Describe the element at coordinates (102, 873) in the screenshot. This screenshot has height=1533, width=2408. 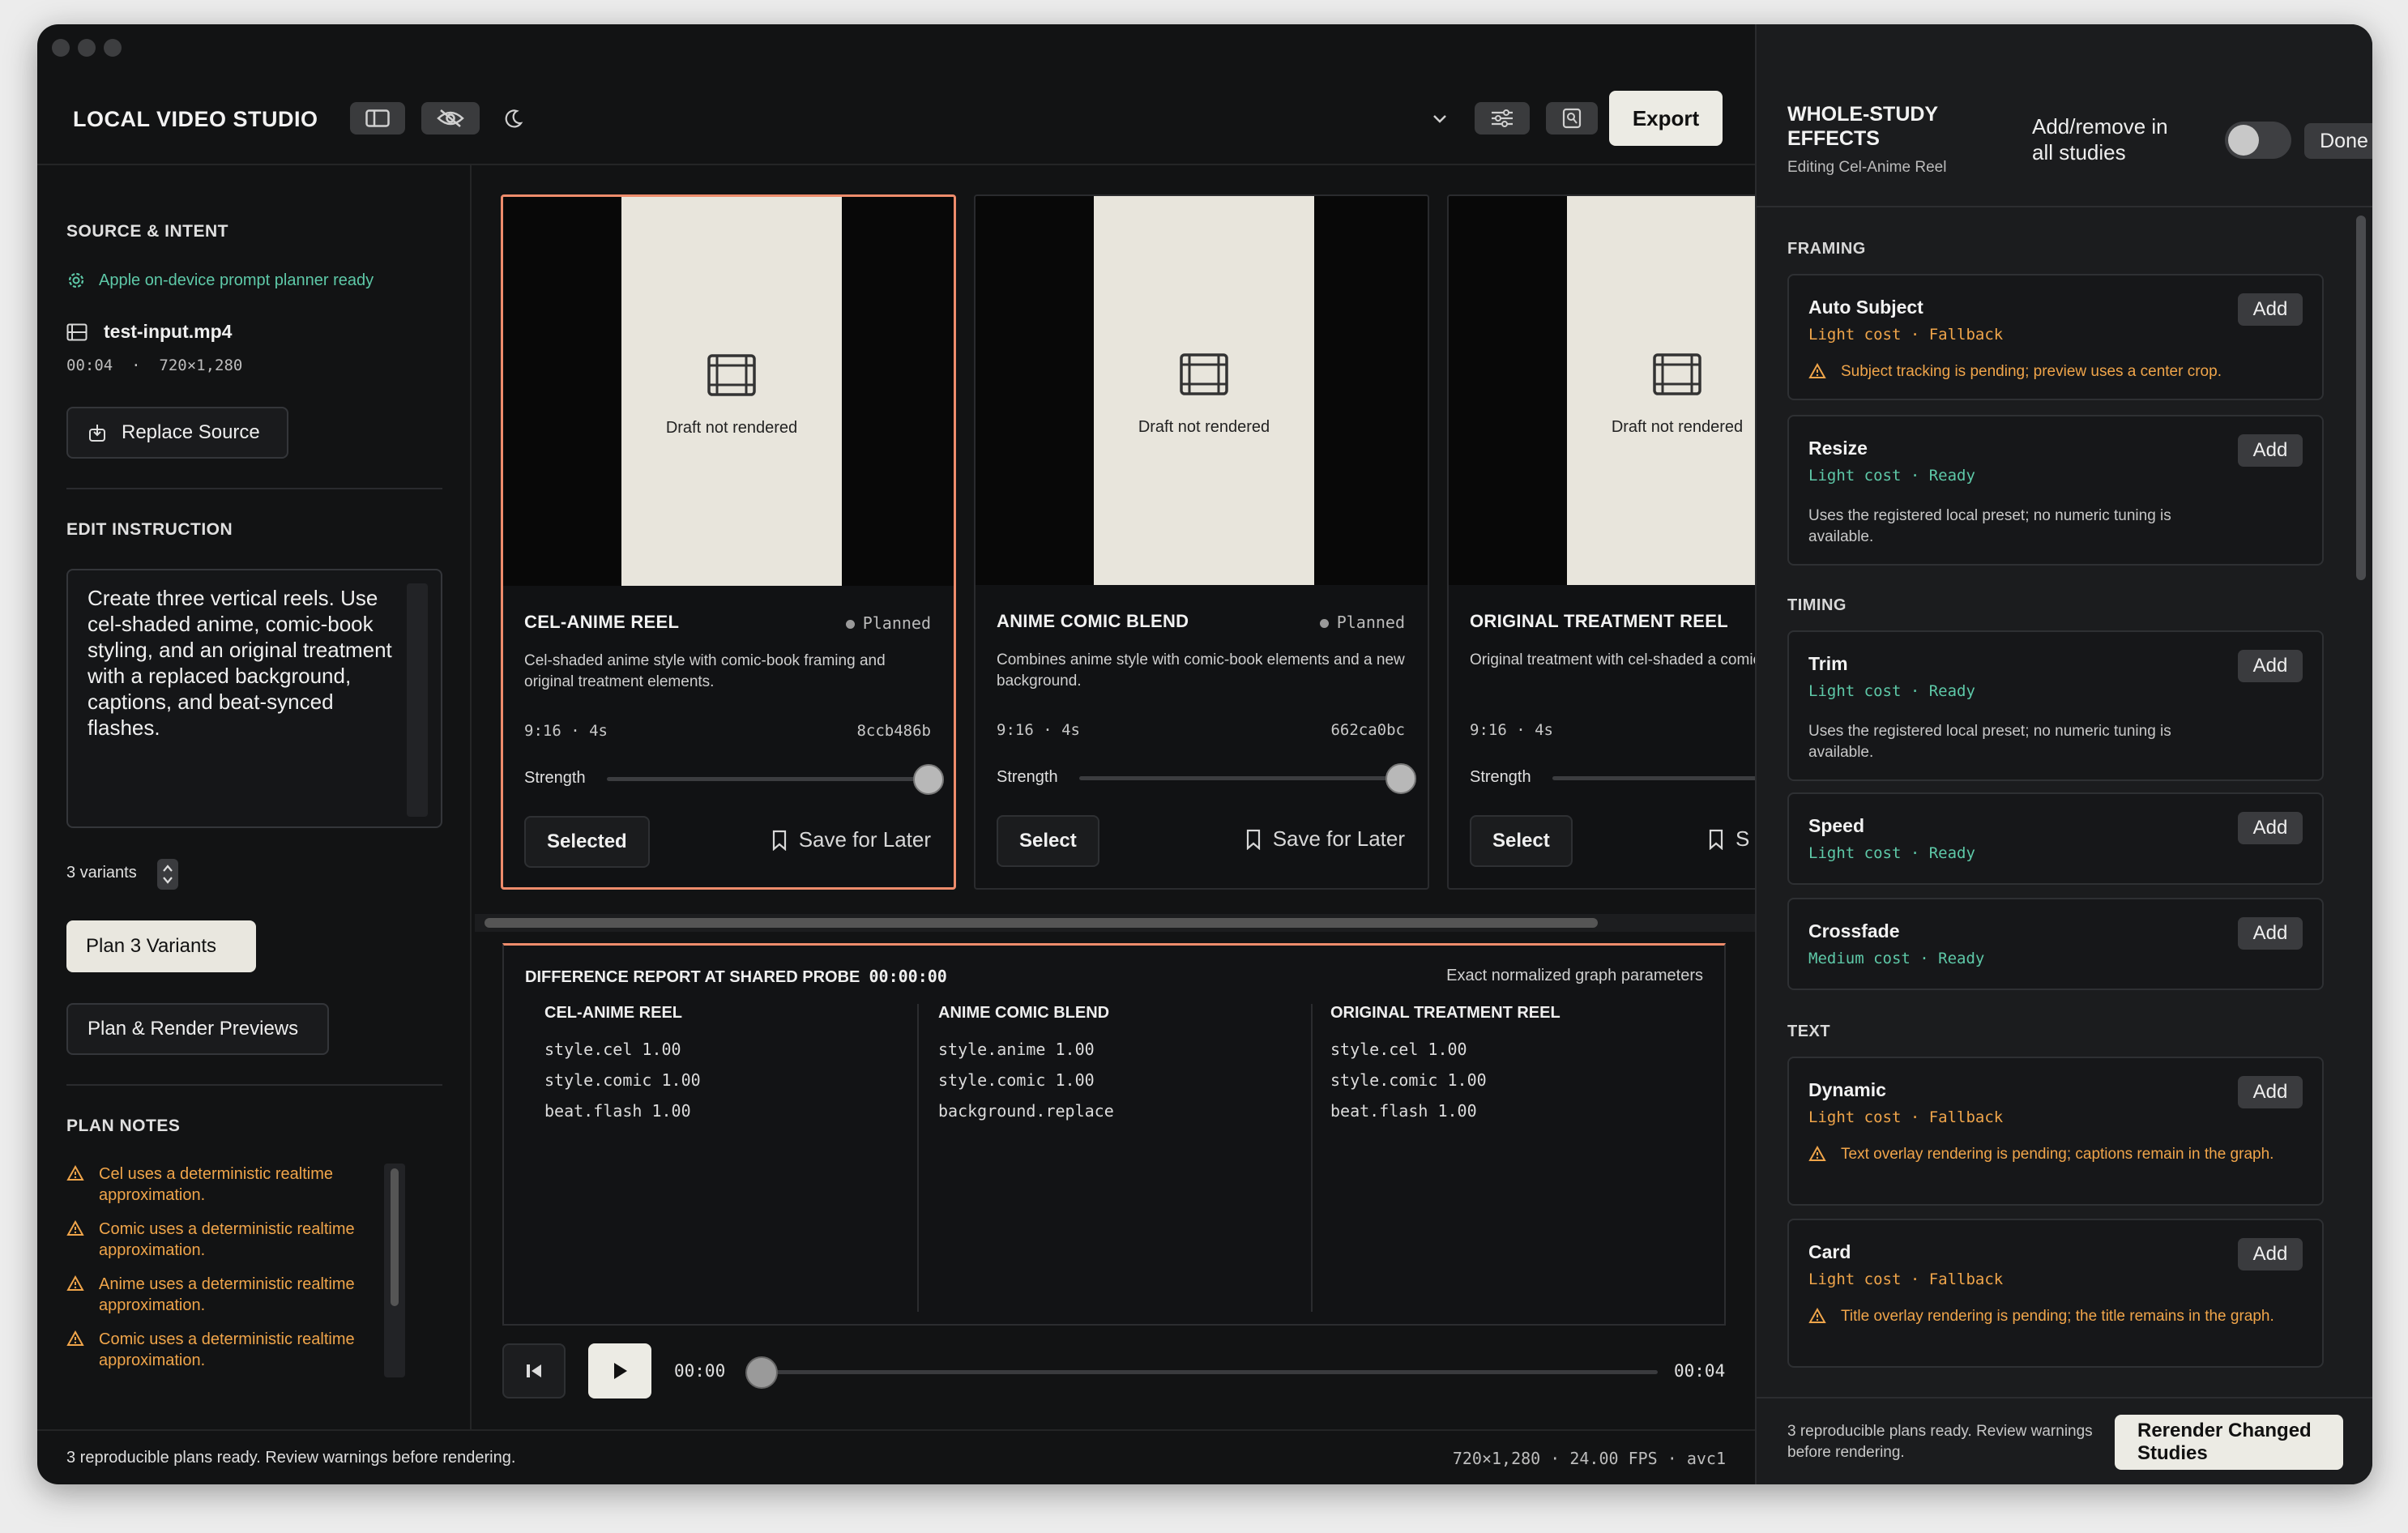
I see `variants-count-label: 3 variants` at that location.